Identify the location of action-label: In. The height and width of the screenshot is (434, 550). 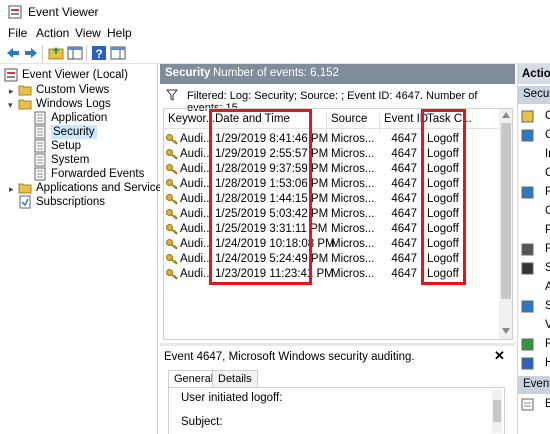
(547, 154).